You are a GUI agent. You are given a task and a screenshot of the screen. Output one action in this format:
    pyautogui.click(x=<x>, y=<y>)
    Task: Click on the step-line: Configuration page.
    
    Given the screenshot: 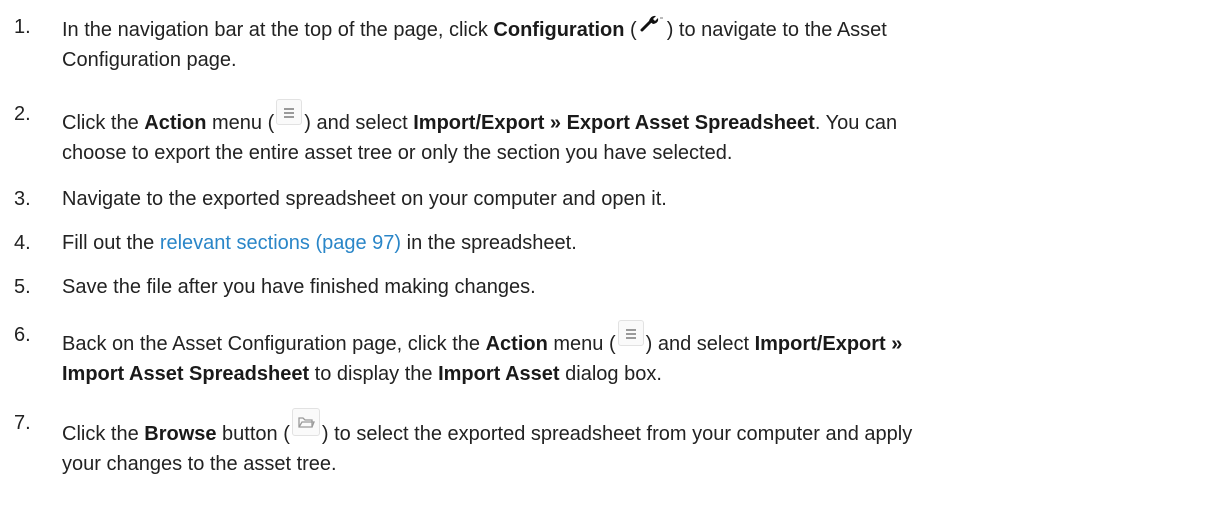 What is the action you would take?
    pyautogui.click(x=149, y=60)
    